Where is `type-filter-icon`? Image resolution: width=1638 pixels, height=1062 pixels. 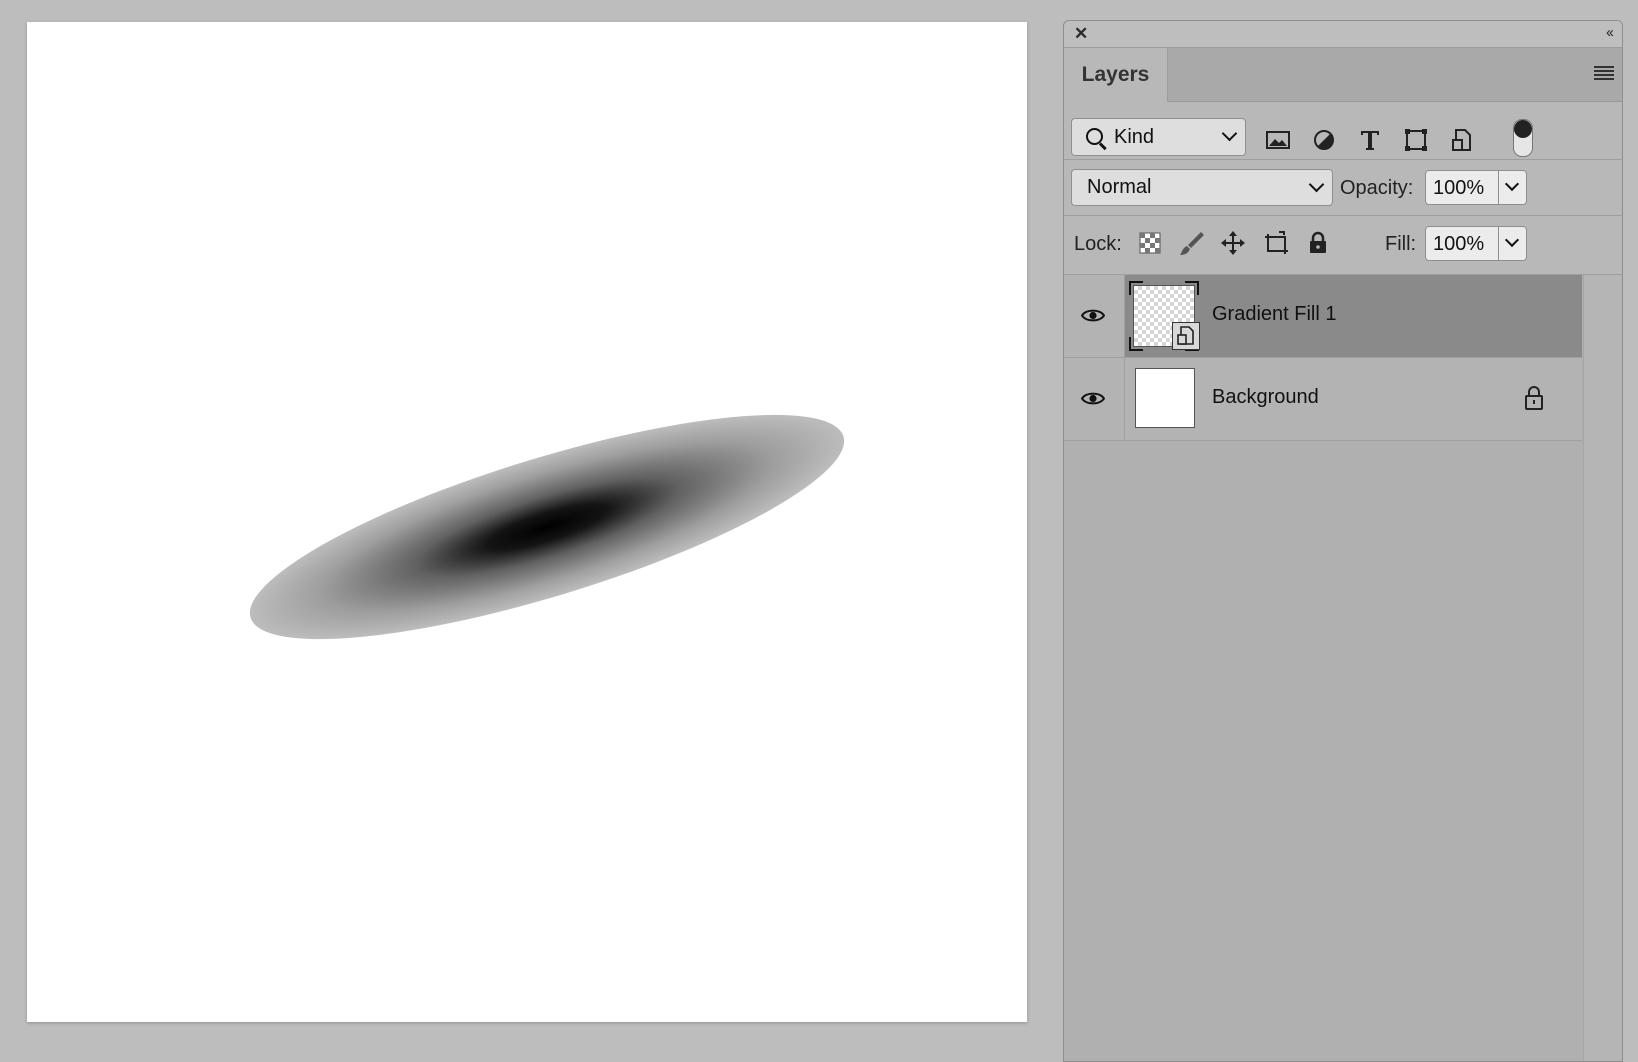 type-filter-icon is located at coordinates (1370, 140).